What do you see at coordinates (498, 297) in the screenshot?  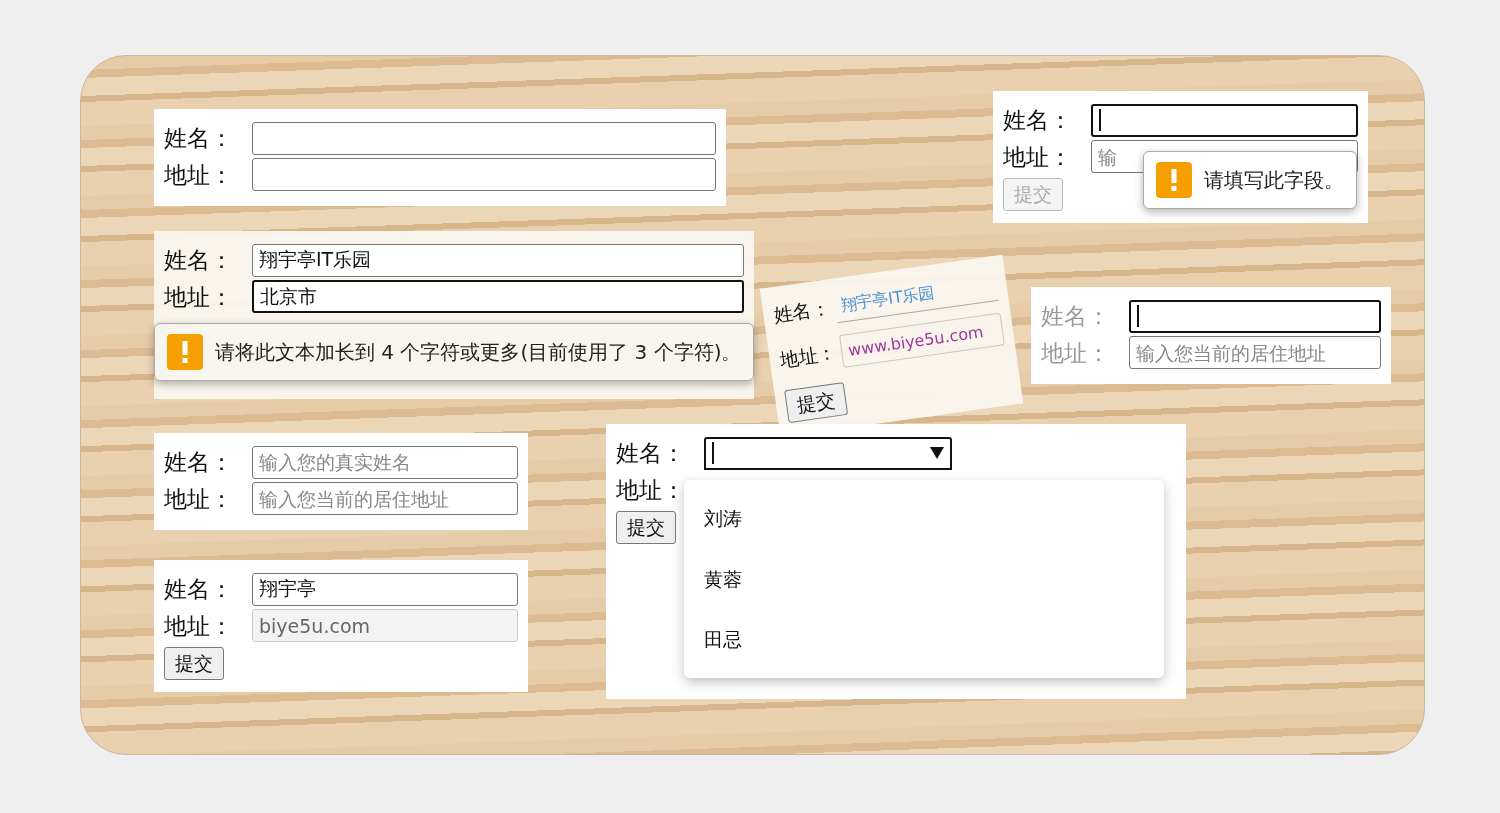 I see `text-field: 北京市` at bounding box center [498, 297].